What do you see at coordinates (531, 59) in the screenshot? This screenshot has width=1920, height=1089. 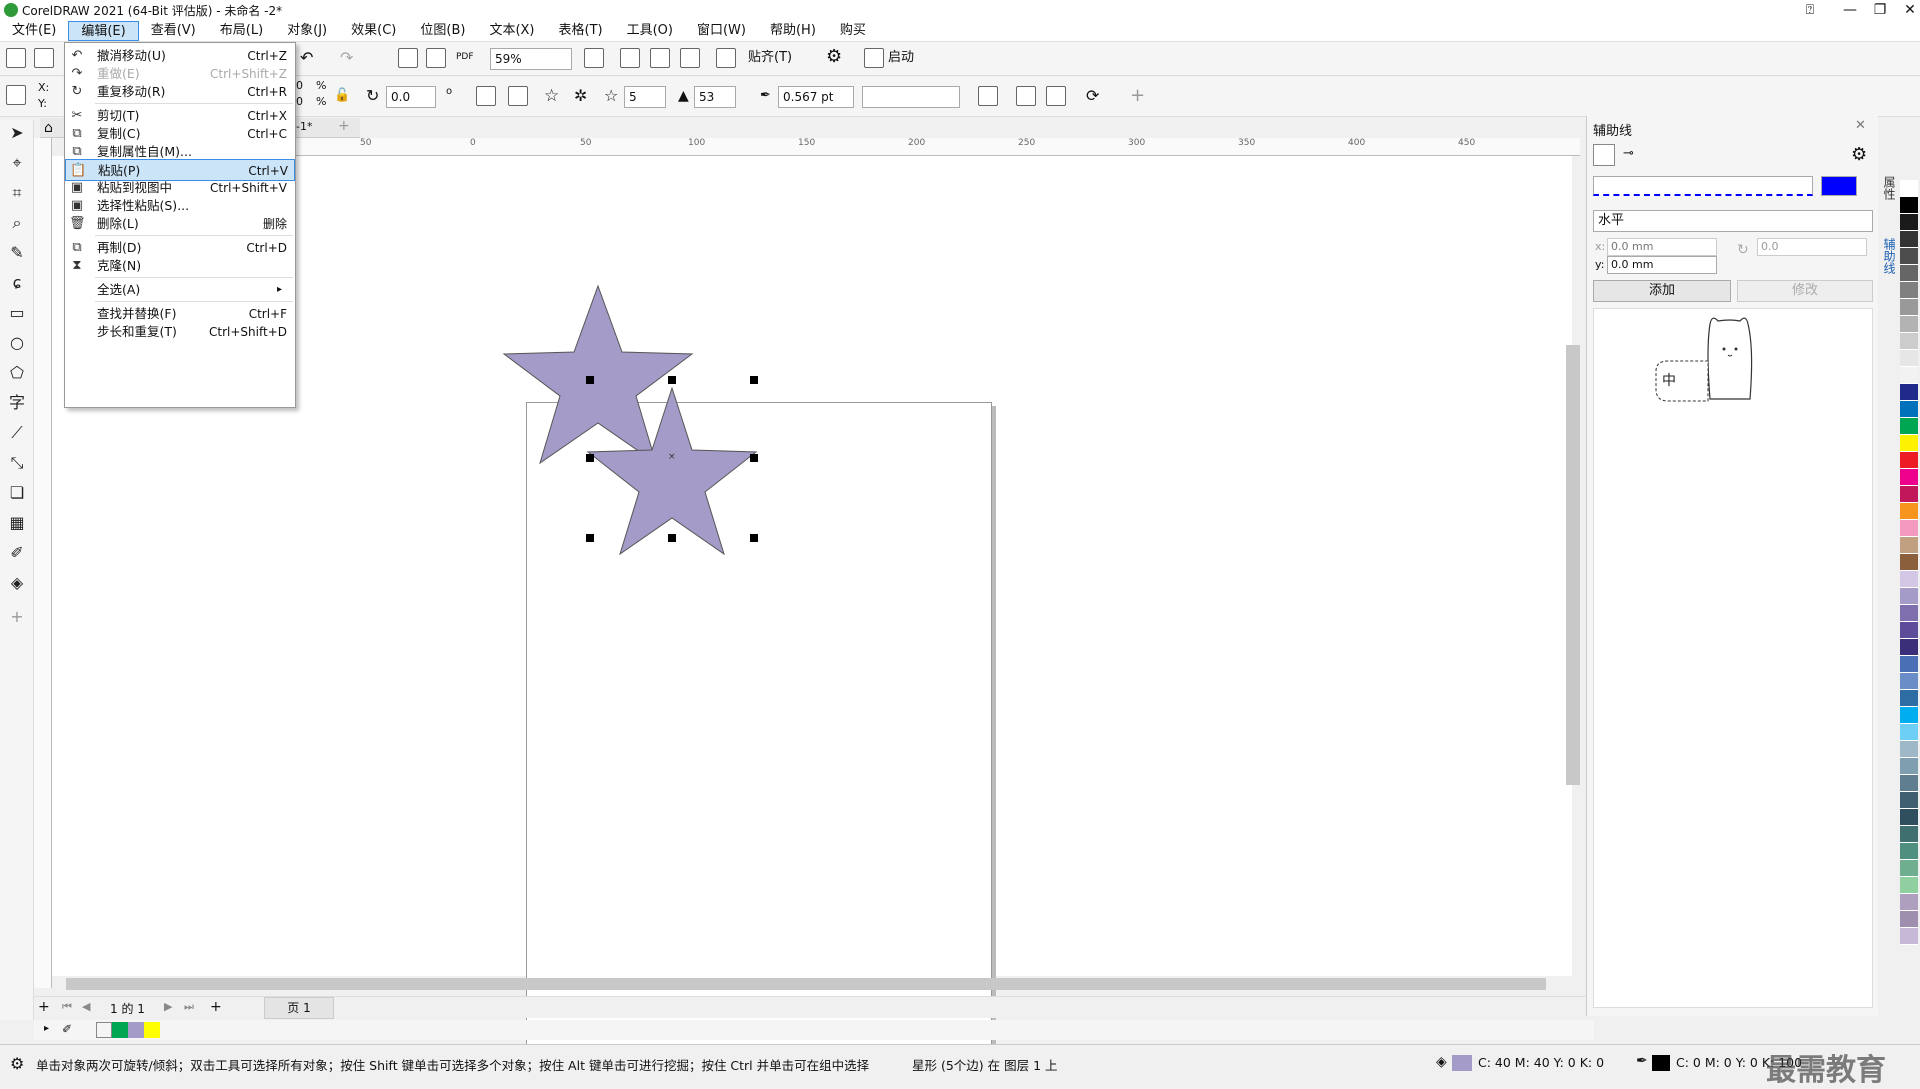 I see `zoom-level-select: 59%` at bounding box center [531, 59].